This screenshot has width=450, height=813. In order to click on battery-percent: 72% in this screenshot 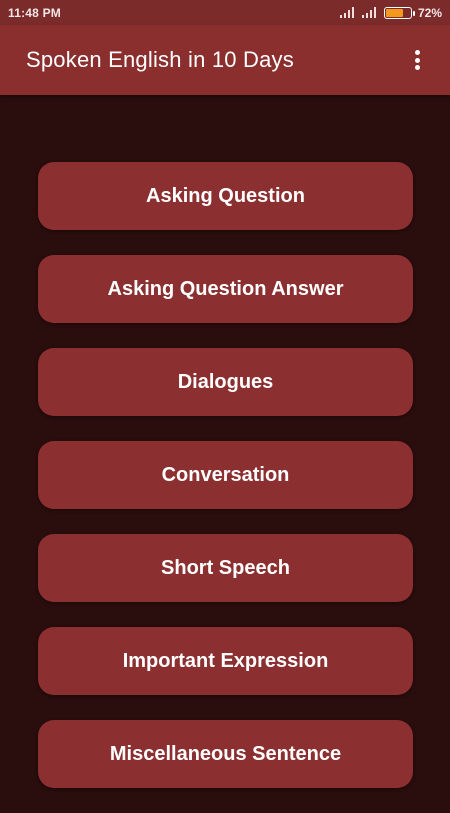, I will do `click(429, 12)`.